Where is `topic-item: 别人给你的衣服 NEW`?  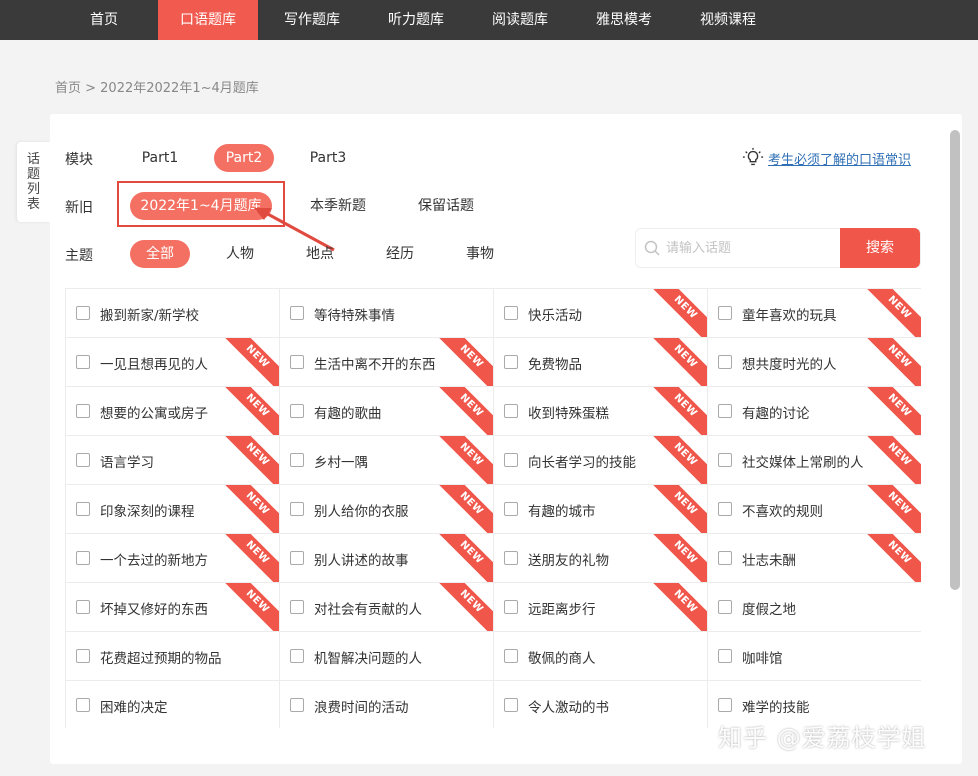 topic-item: 别人给你的衣服 NEW is located at coordinates (387, 509).